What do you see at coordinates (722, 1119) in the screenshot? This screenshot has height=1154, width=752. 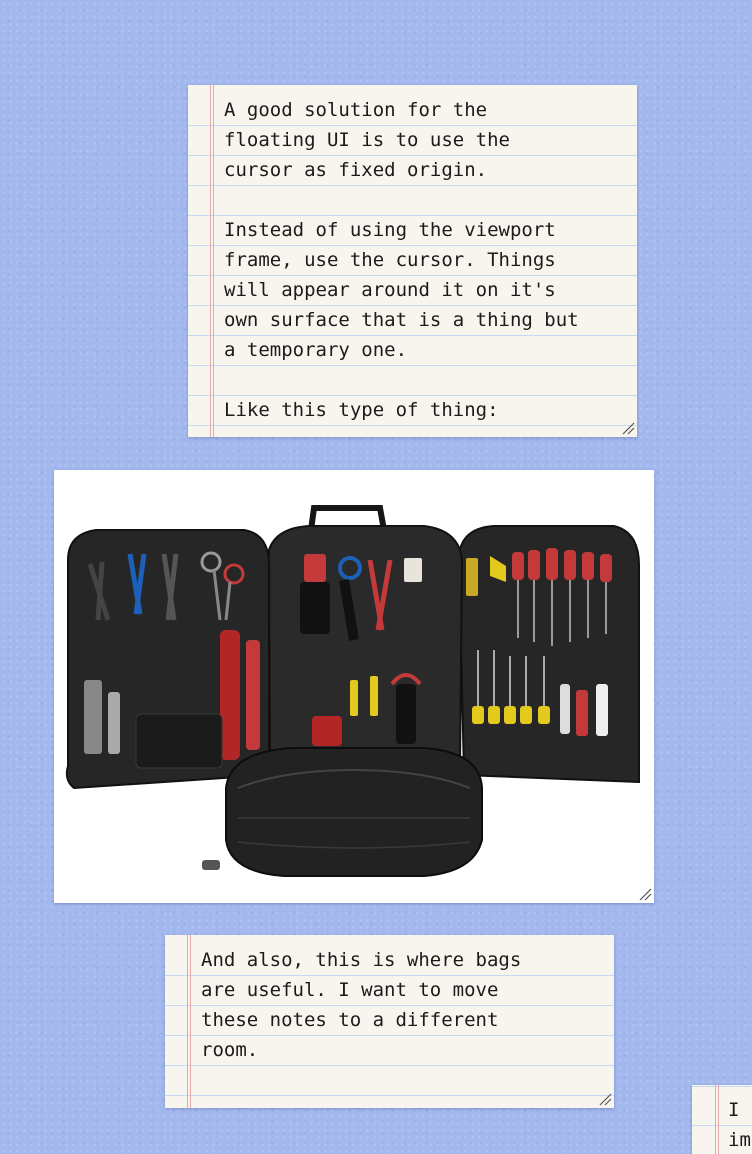 I see `note-card: I im` at bounding box center [722, 1119].